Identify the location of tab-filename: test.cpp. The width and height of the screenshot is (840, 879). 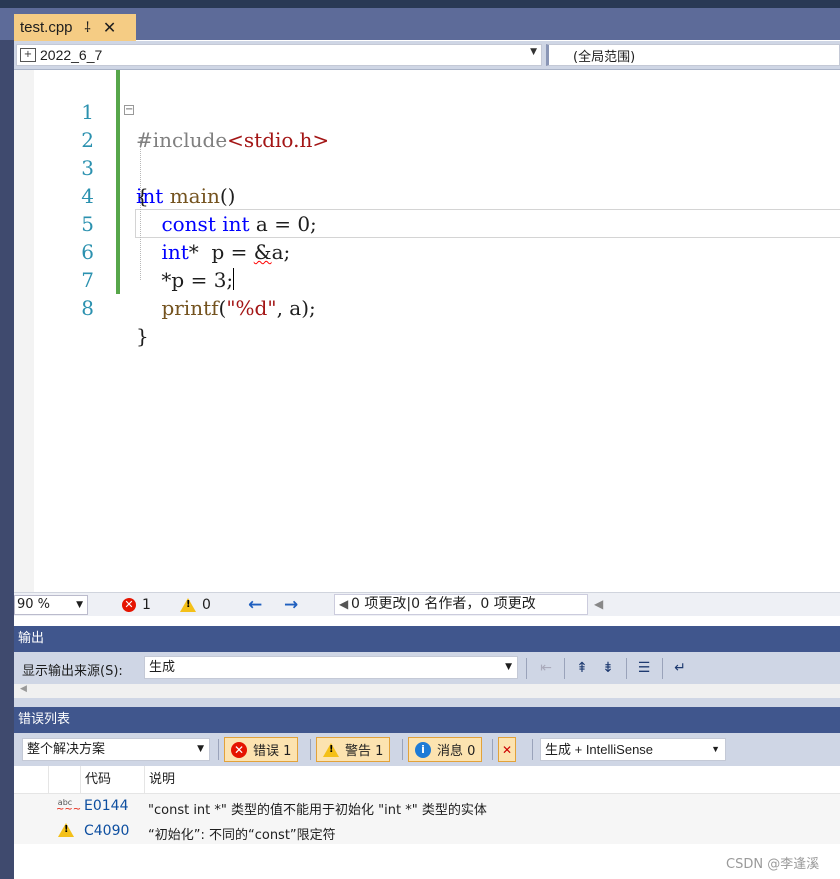
(46, 27).